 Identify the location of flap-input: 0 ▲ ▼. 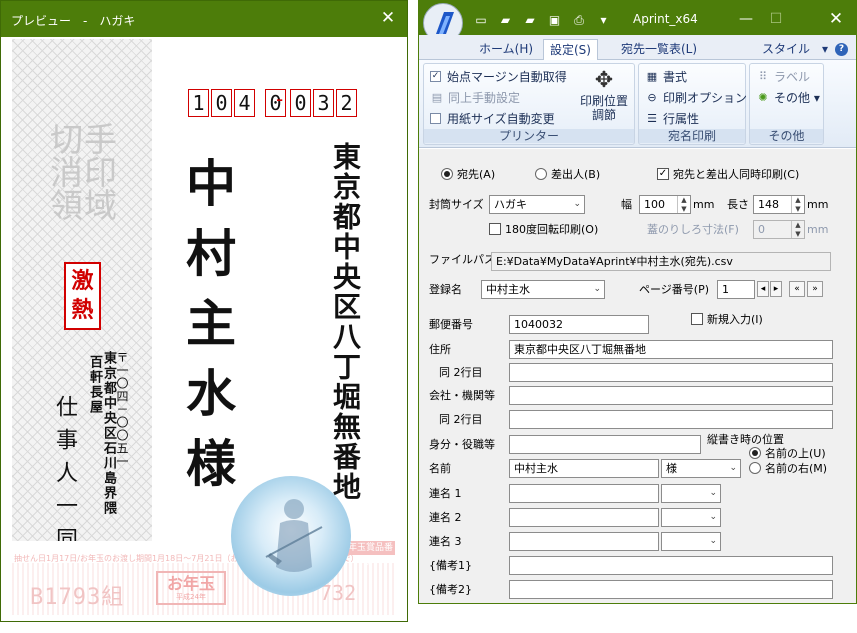
(779, 229).